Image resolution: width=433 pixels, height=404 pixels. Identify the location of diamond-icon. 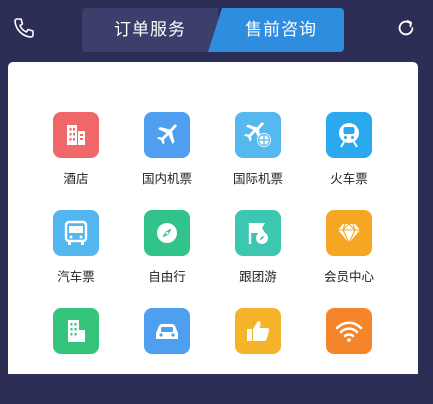
(349, 233).